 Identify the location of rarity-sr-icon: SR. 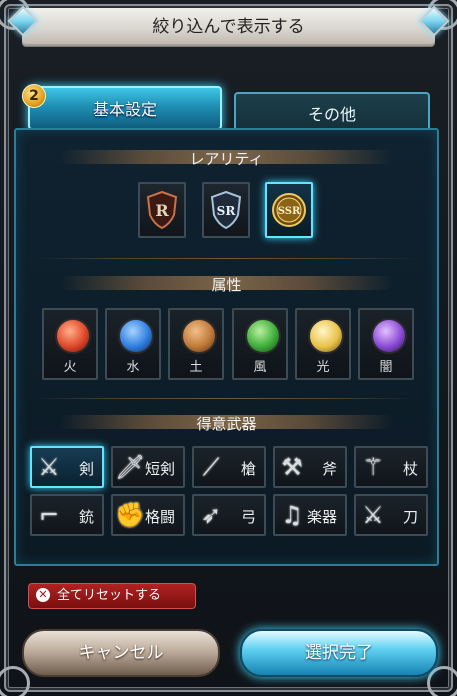
(226, 210).